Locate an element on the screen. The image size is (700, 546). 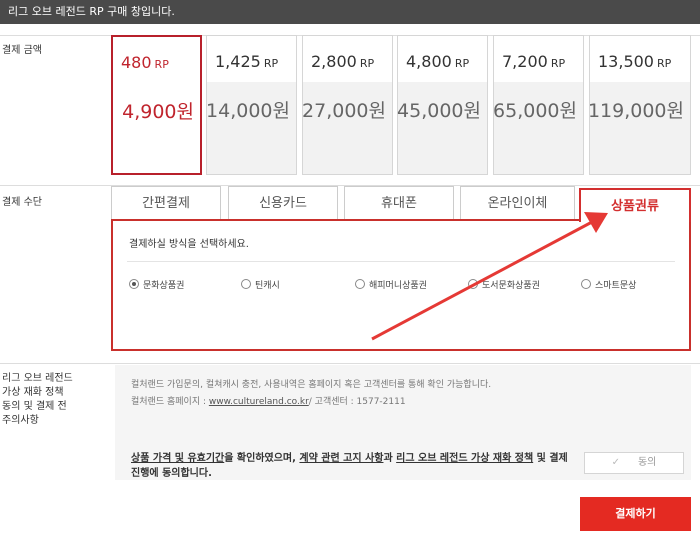
price-option-1425: 1,425 RP 14,000원 is located at coordinates (251, 105).